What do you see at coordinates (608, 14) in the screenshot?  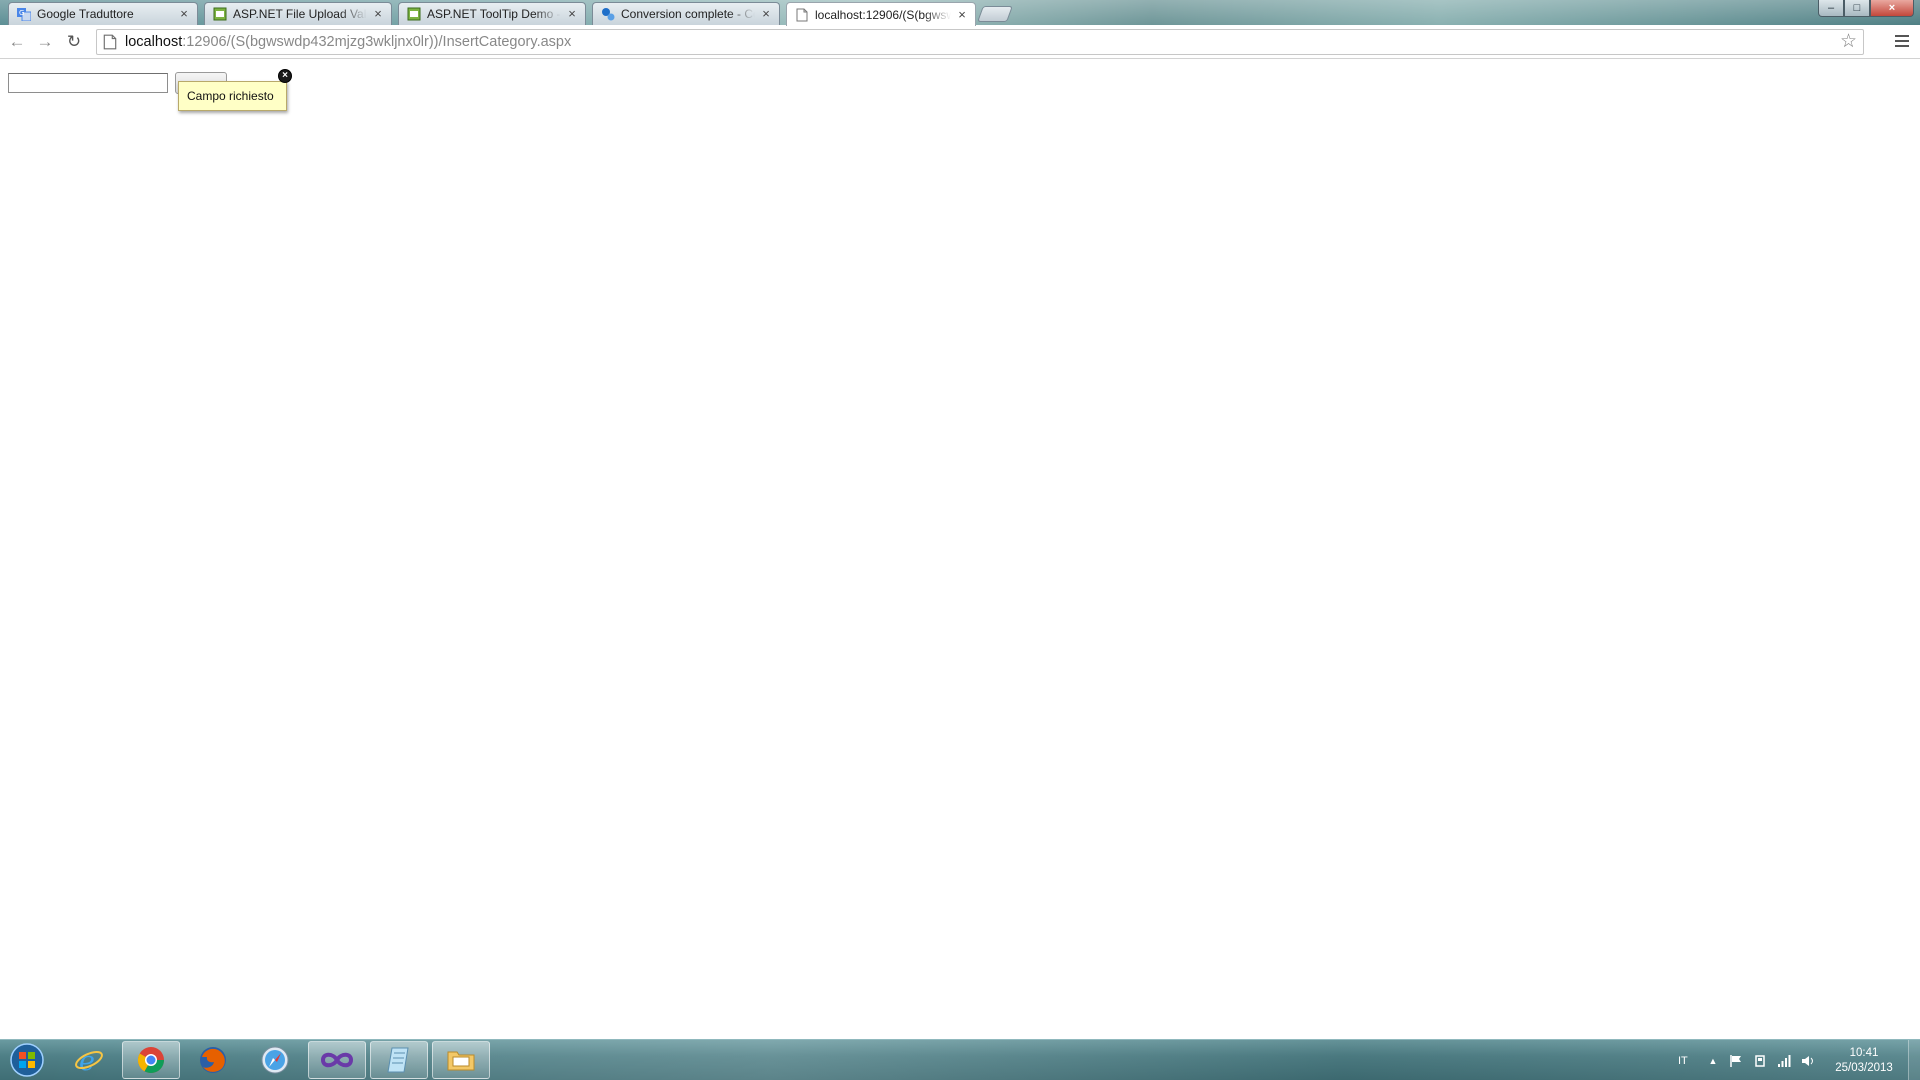 I see `converter-icon` at bounding box center [608, 14].